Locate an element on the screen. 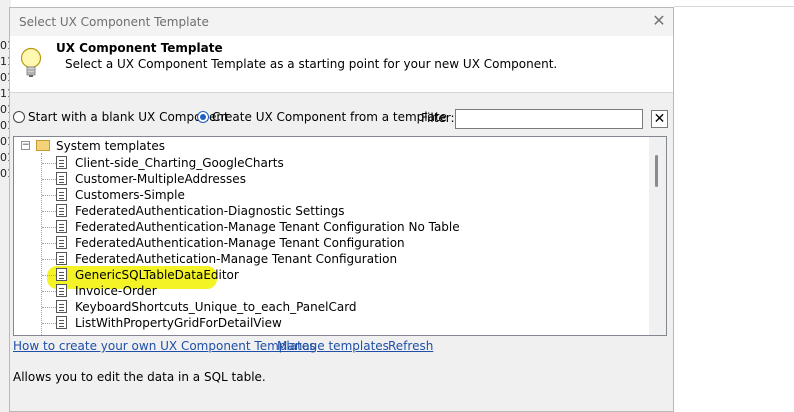 This screenshot has height=412, width=794. filter-clear-icon: ✕ is located at coordinates (659, 119).